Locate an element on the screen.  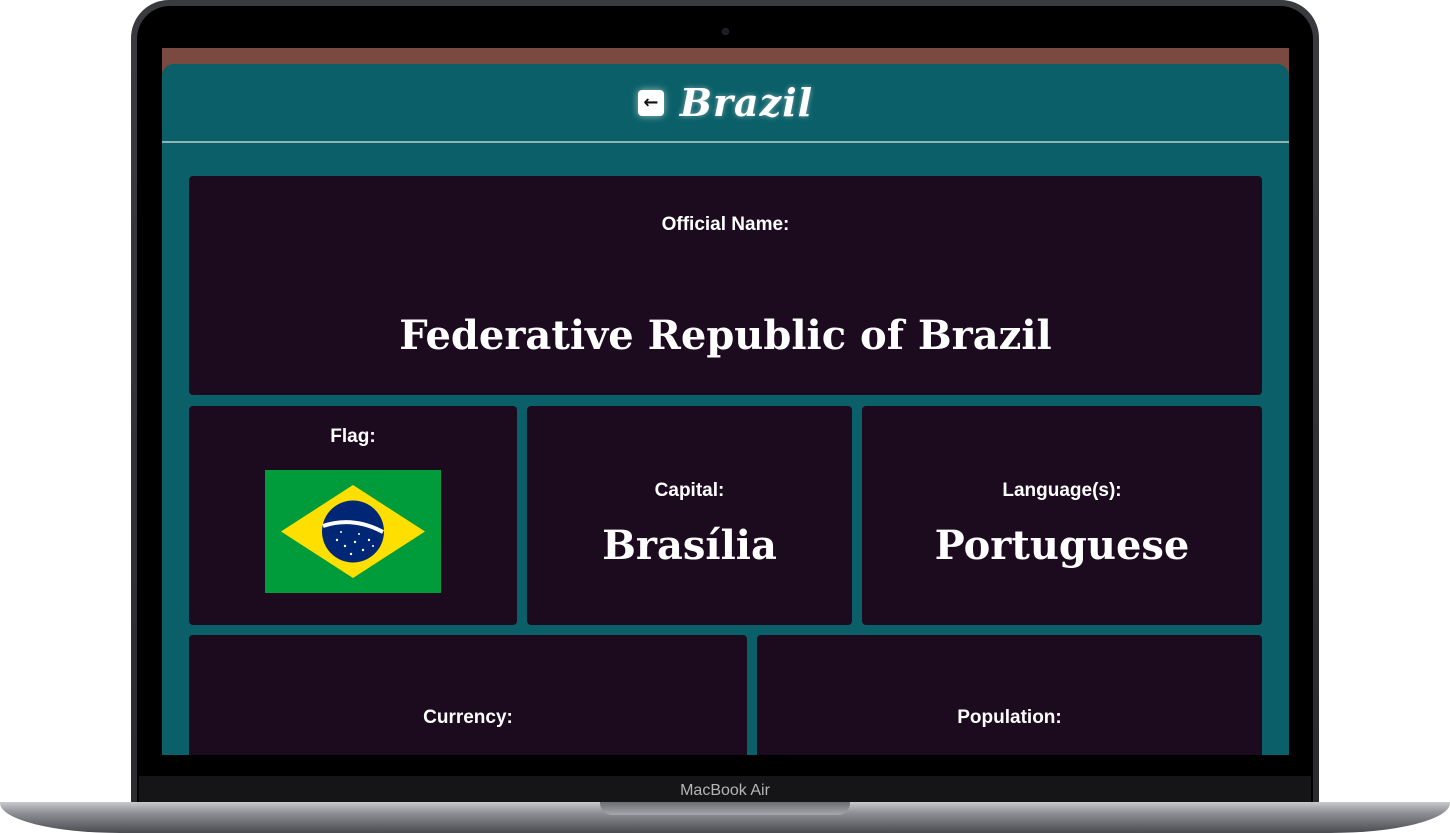
brazil-flag-icon is located at coordinates (353, 531).